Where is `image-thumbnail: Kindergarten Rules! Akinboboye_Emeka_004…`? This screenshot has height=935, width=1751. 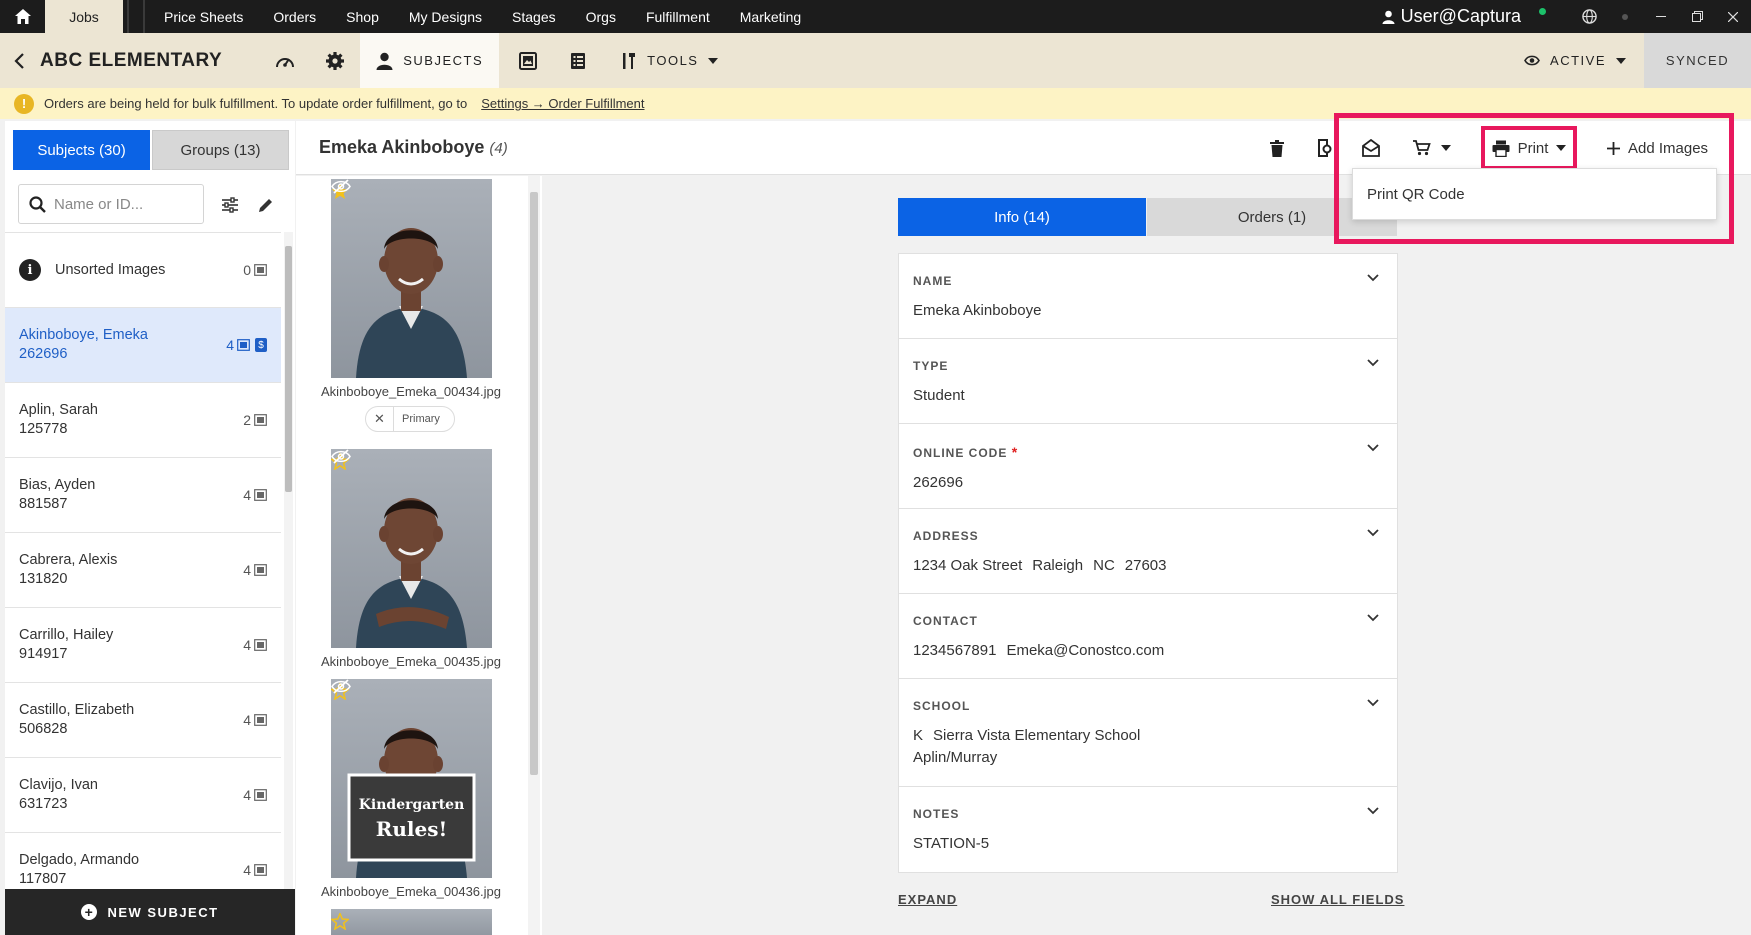 image-thumbnail: Kindergarten Rules! Akinboboye_Emeka_004… is located at coordinates (411, 789).